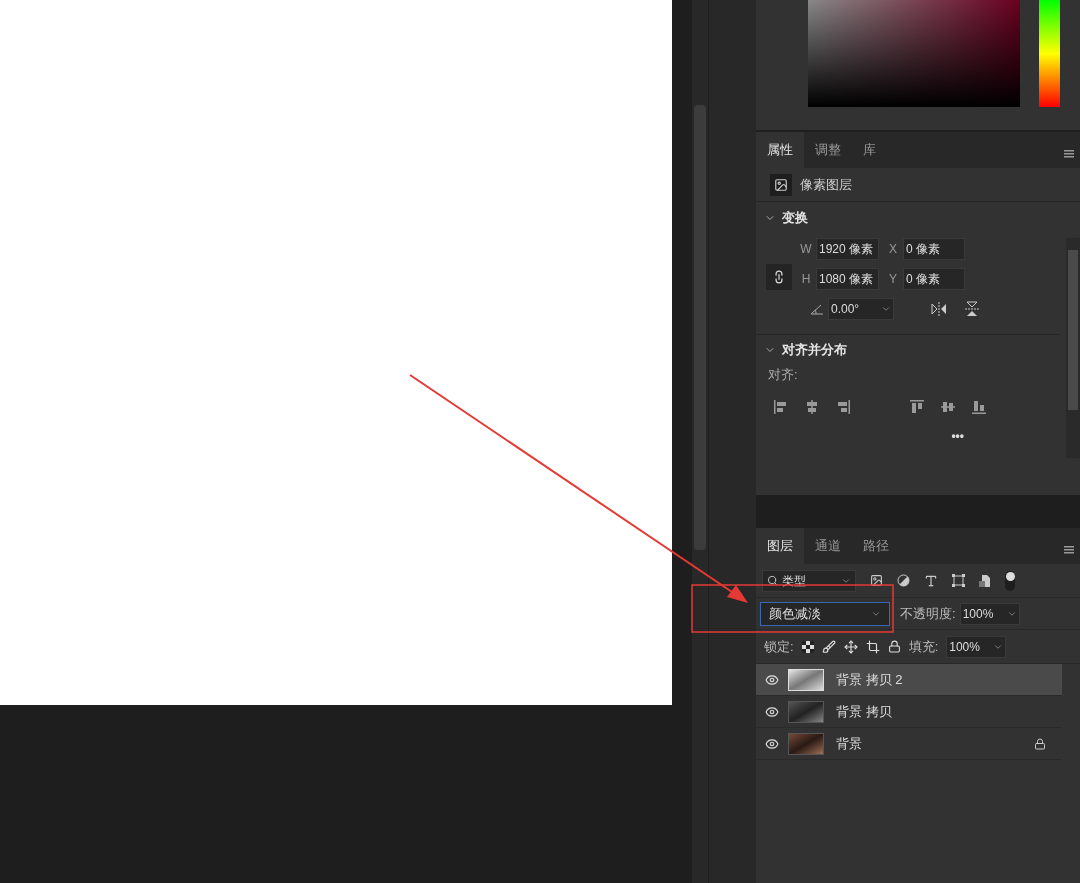  Describe the element at coordinates (909, 712) in the screenshot. I see `layer-row: 背景 拷贝` at that location.